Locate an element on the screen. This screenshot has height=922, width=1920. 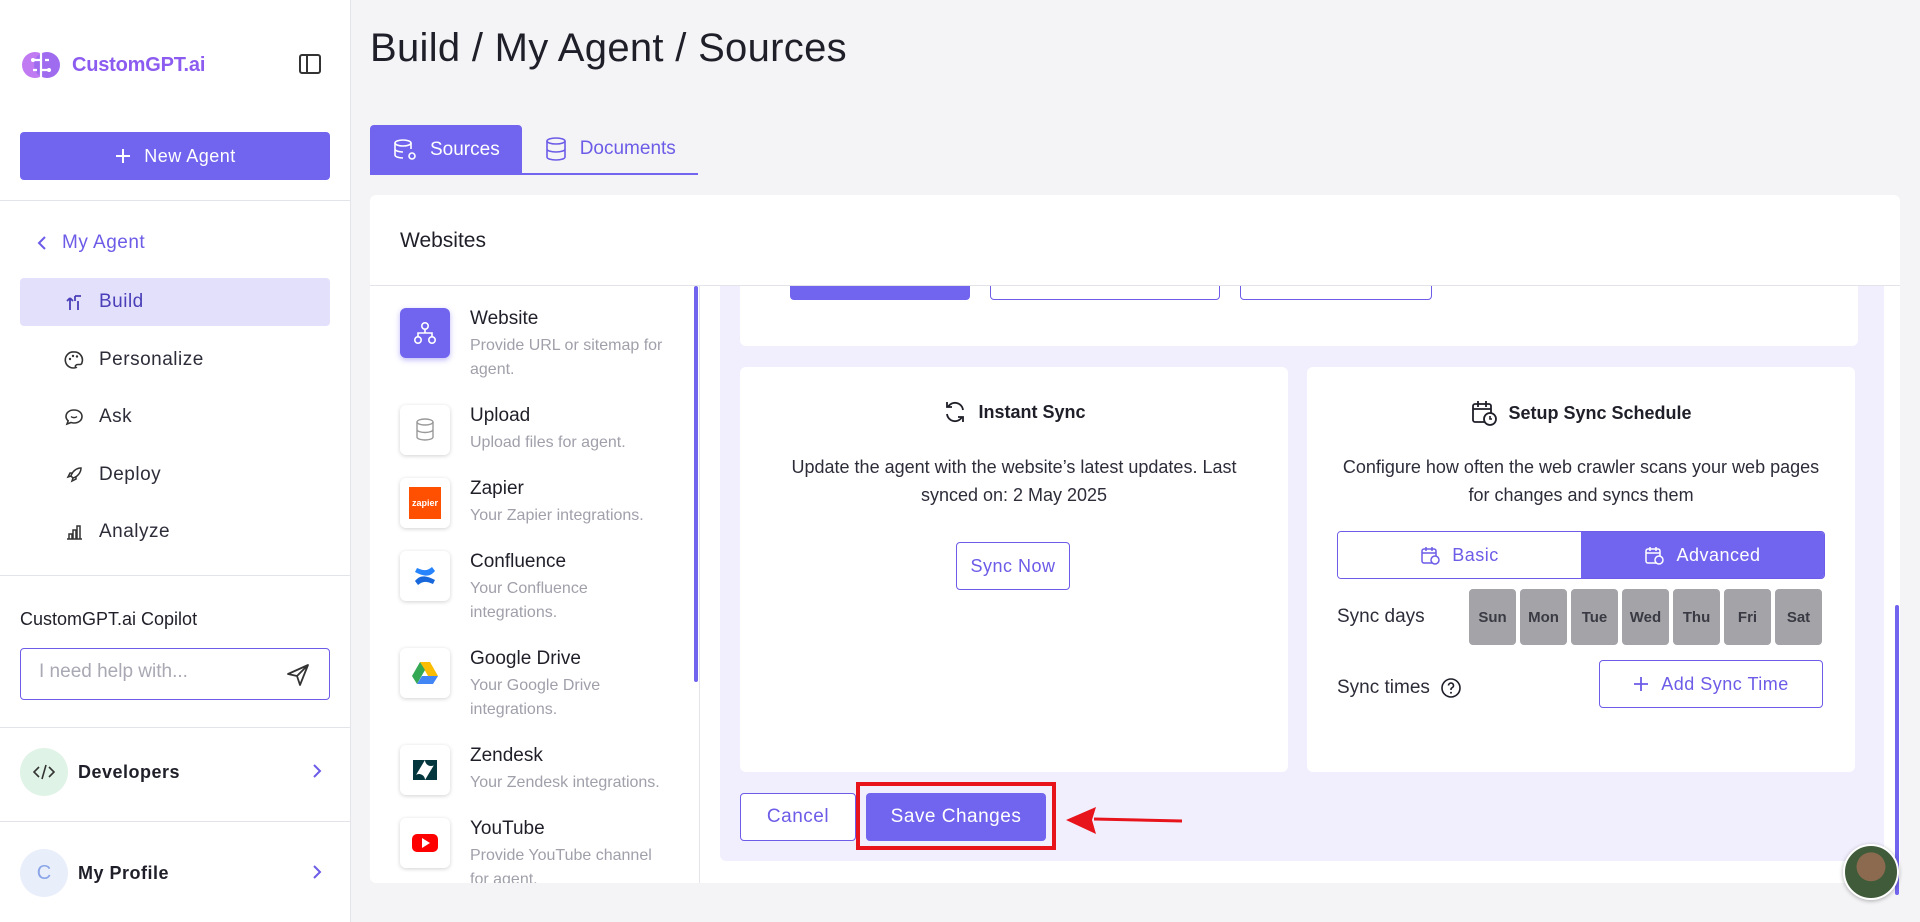
day-sat: Sat is located at coordinates (1798, 617).